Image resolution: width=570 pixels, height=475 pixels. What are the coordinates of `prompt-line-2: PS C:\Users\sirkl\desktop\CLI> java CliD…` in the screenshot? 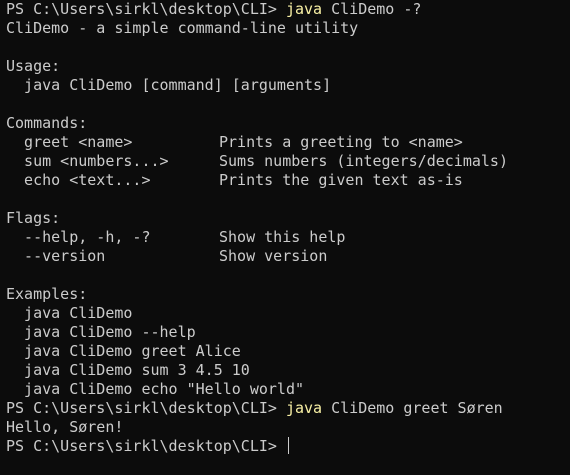 It's located at (288, 408).